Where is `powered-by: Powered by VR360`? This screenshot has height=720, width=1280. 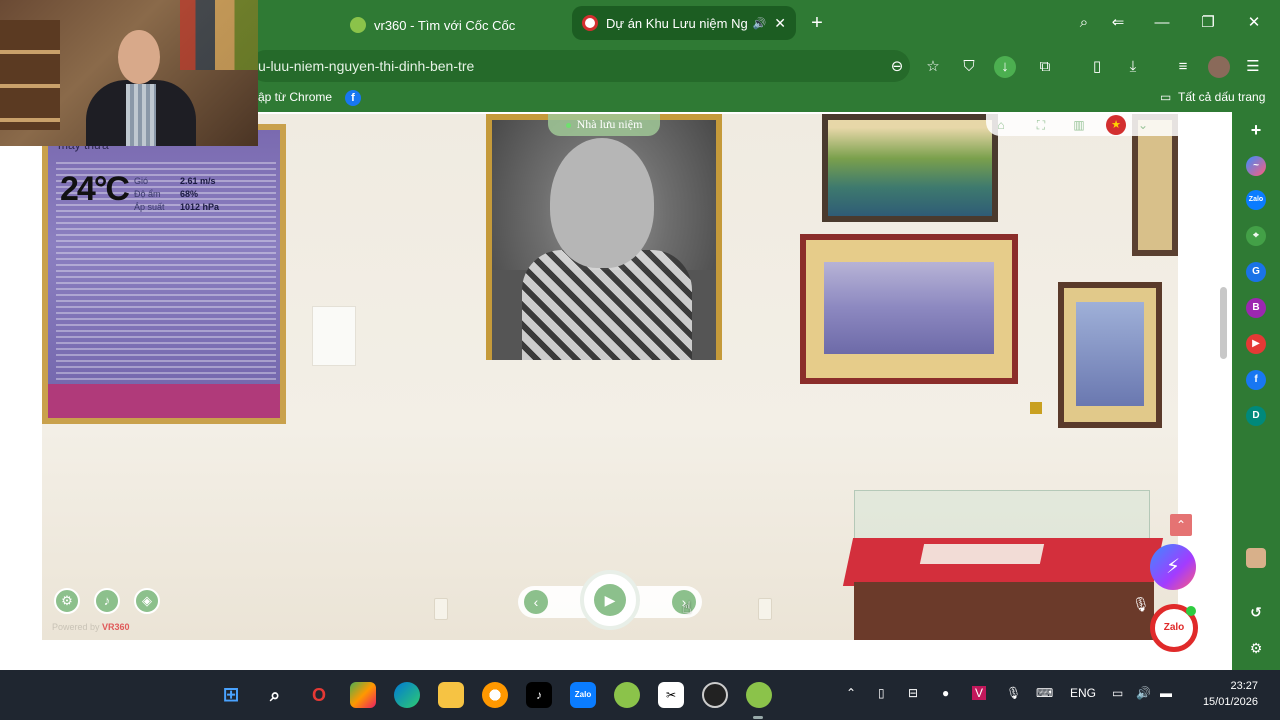
powered-by: Powered by VR360 is located at coordinates (91, 627).